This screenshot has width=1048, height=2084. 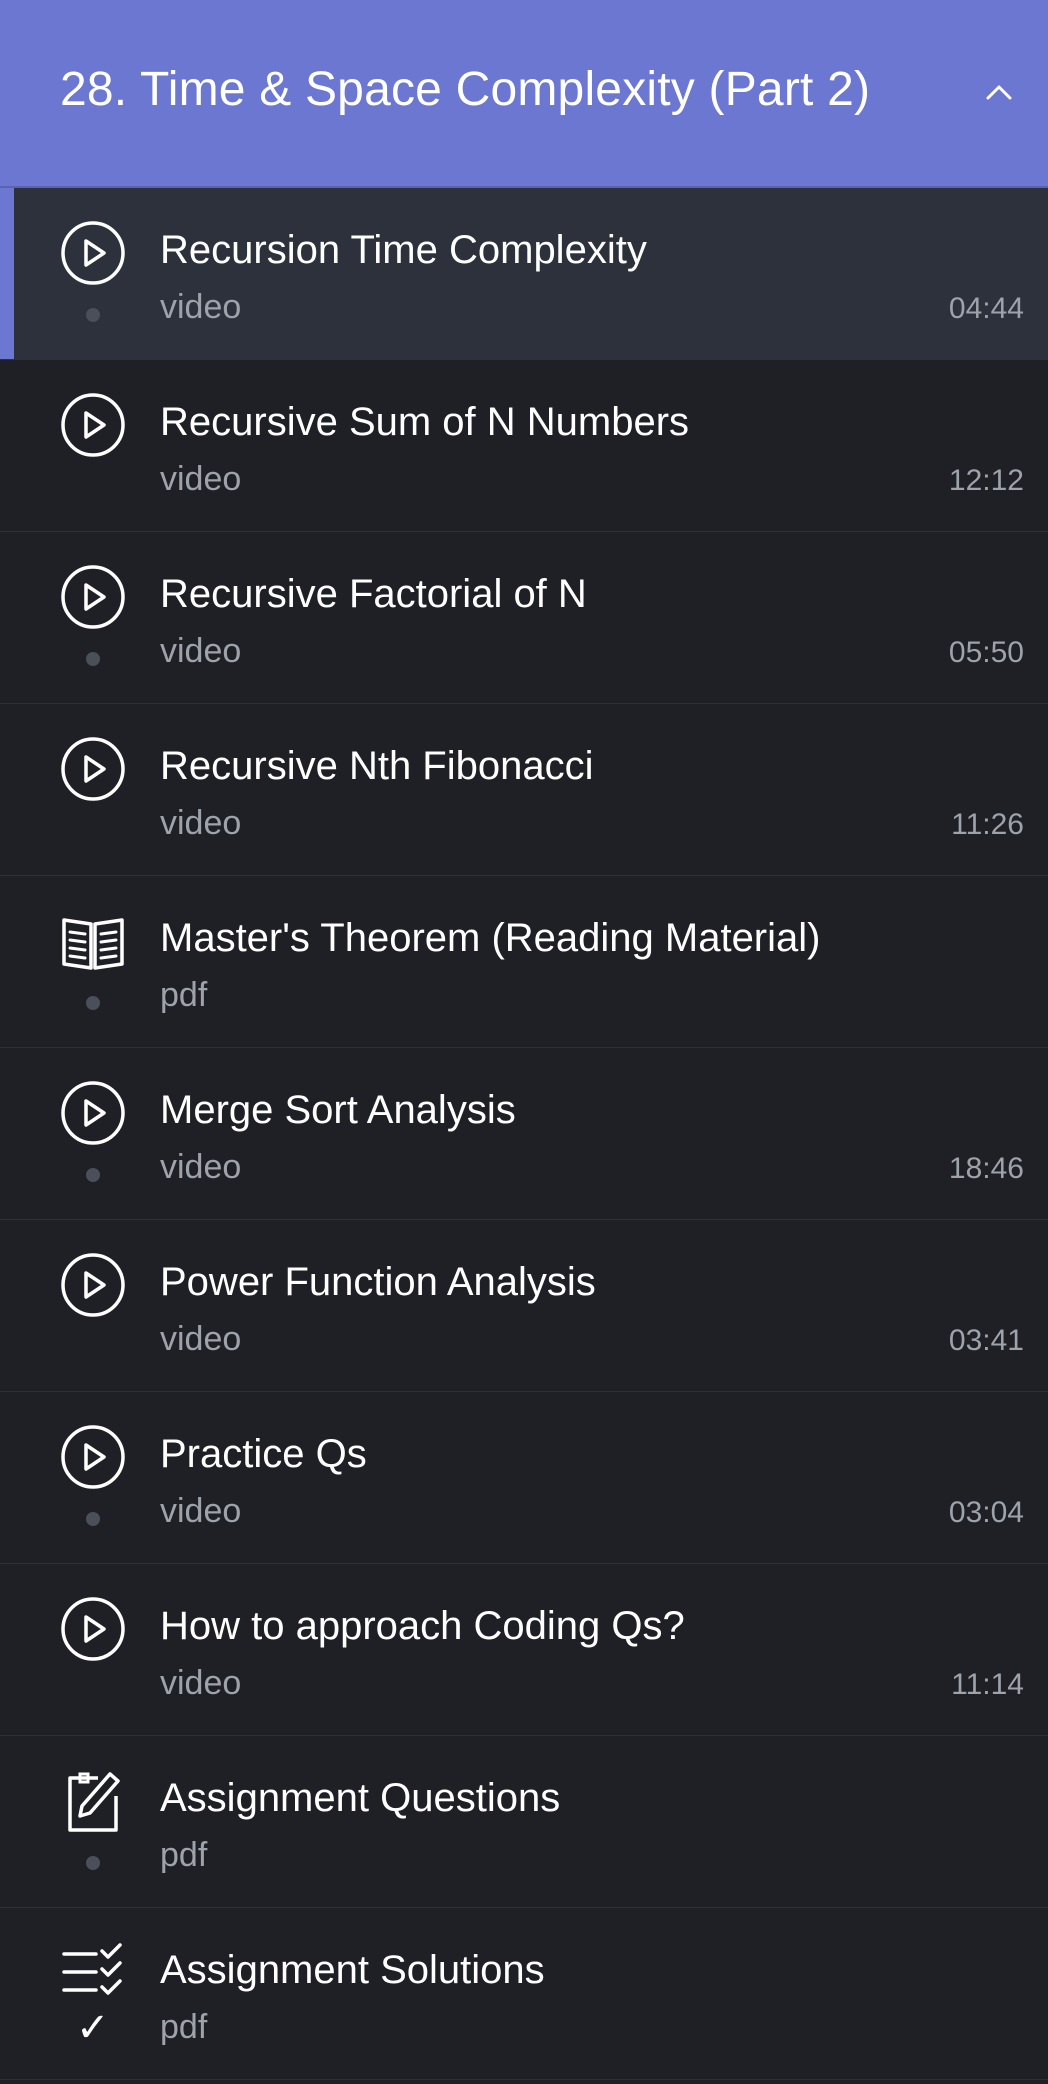 What do you see at coordinates (373, 594) in the screenshot?
I see `lesson-title: Recursive Factorial of N` at bounding box center [373, 594].